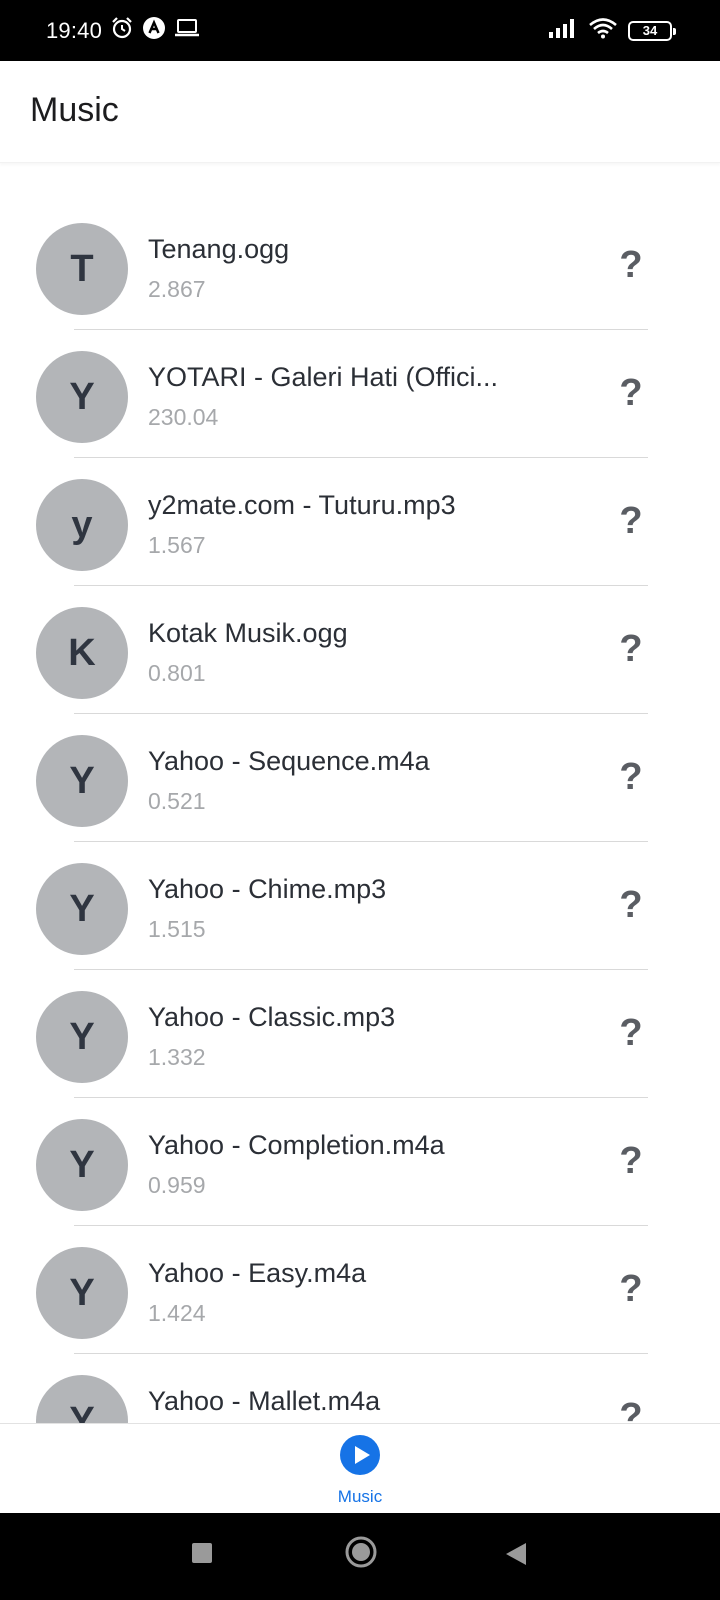 The image size is (720, 1600). What do you see at coordinates (289, 761) in the screenshot?
I see `item-title: Yahoo - Sequence.m4a` at bounding box center [289, 761].